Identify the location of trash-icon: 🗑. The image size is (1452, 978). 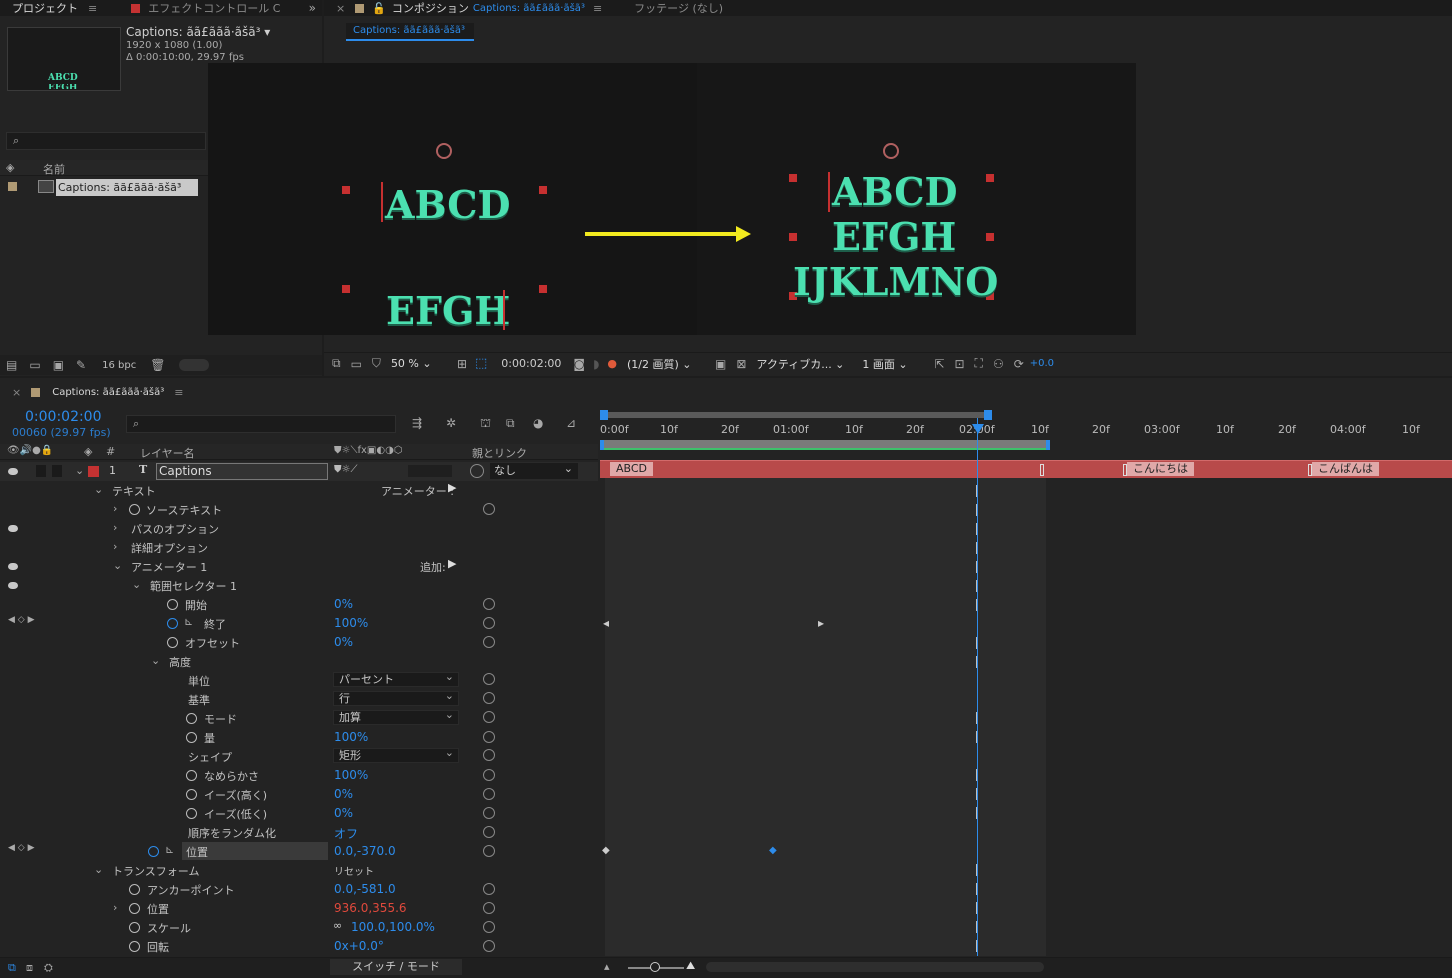
(157, 365).